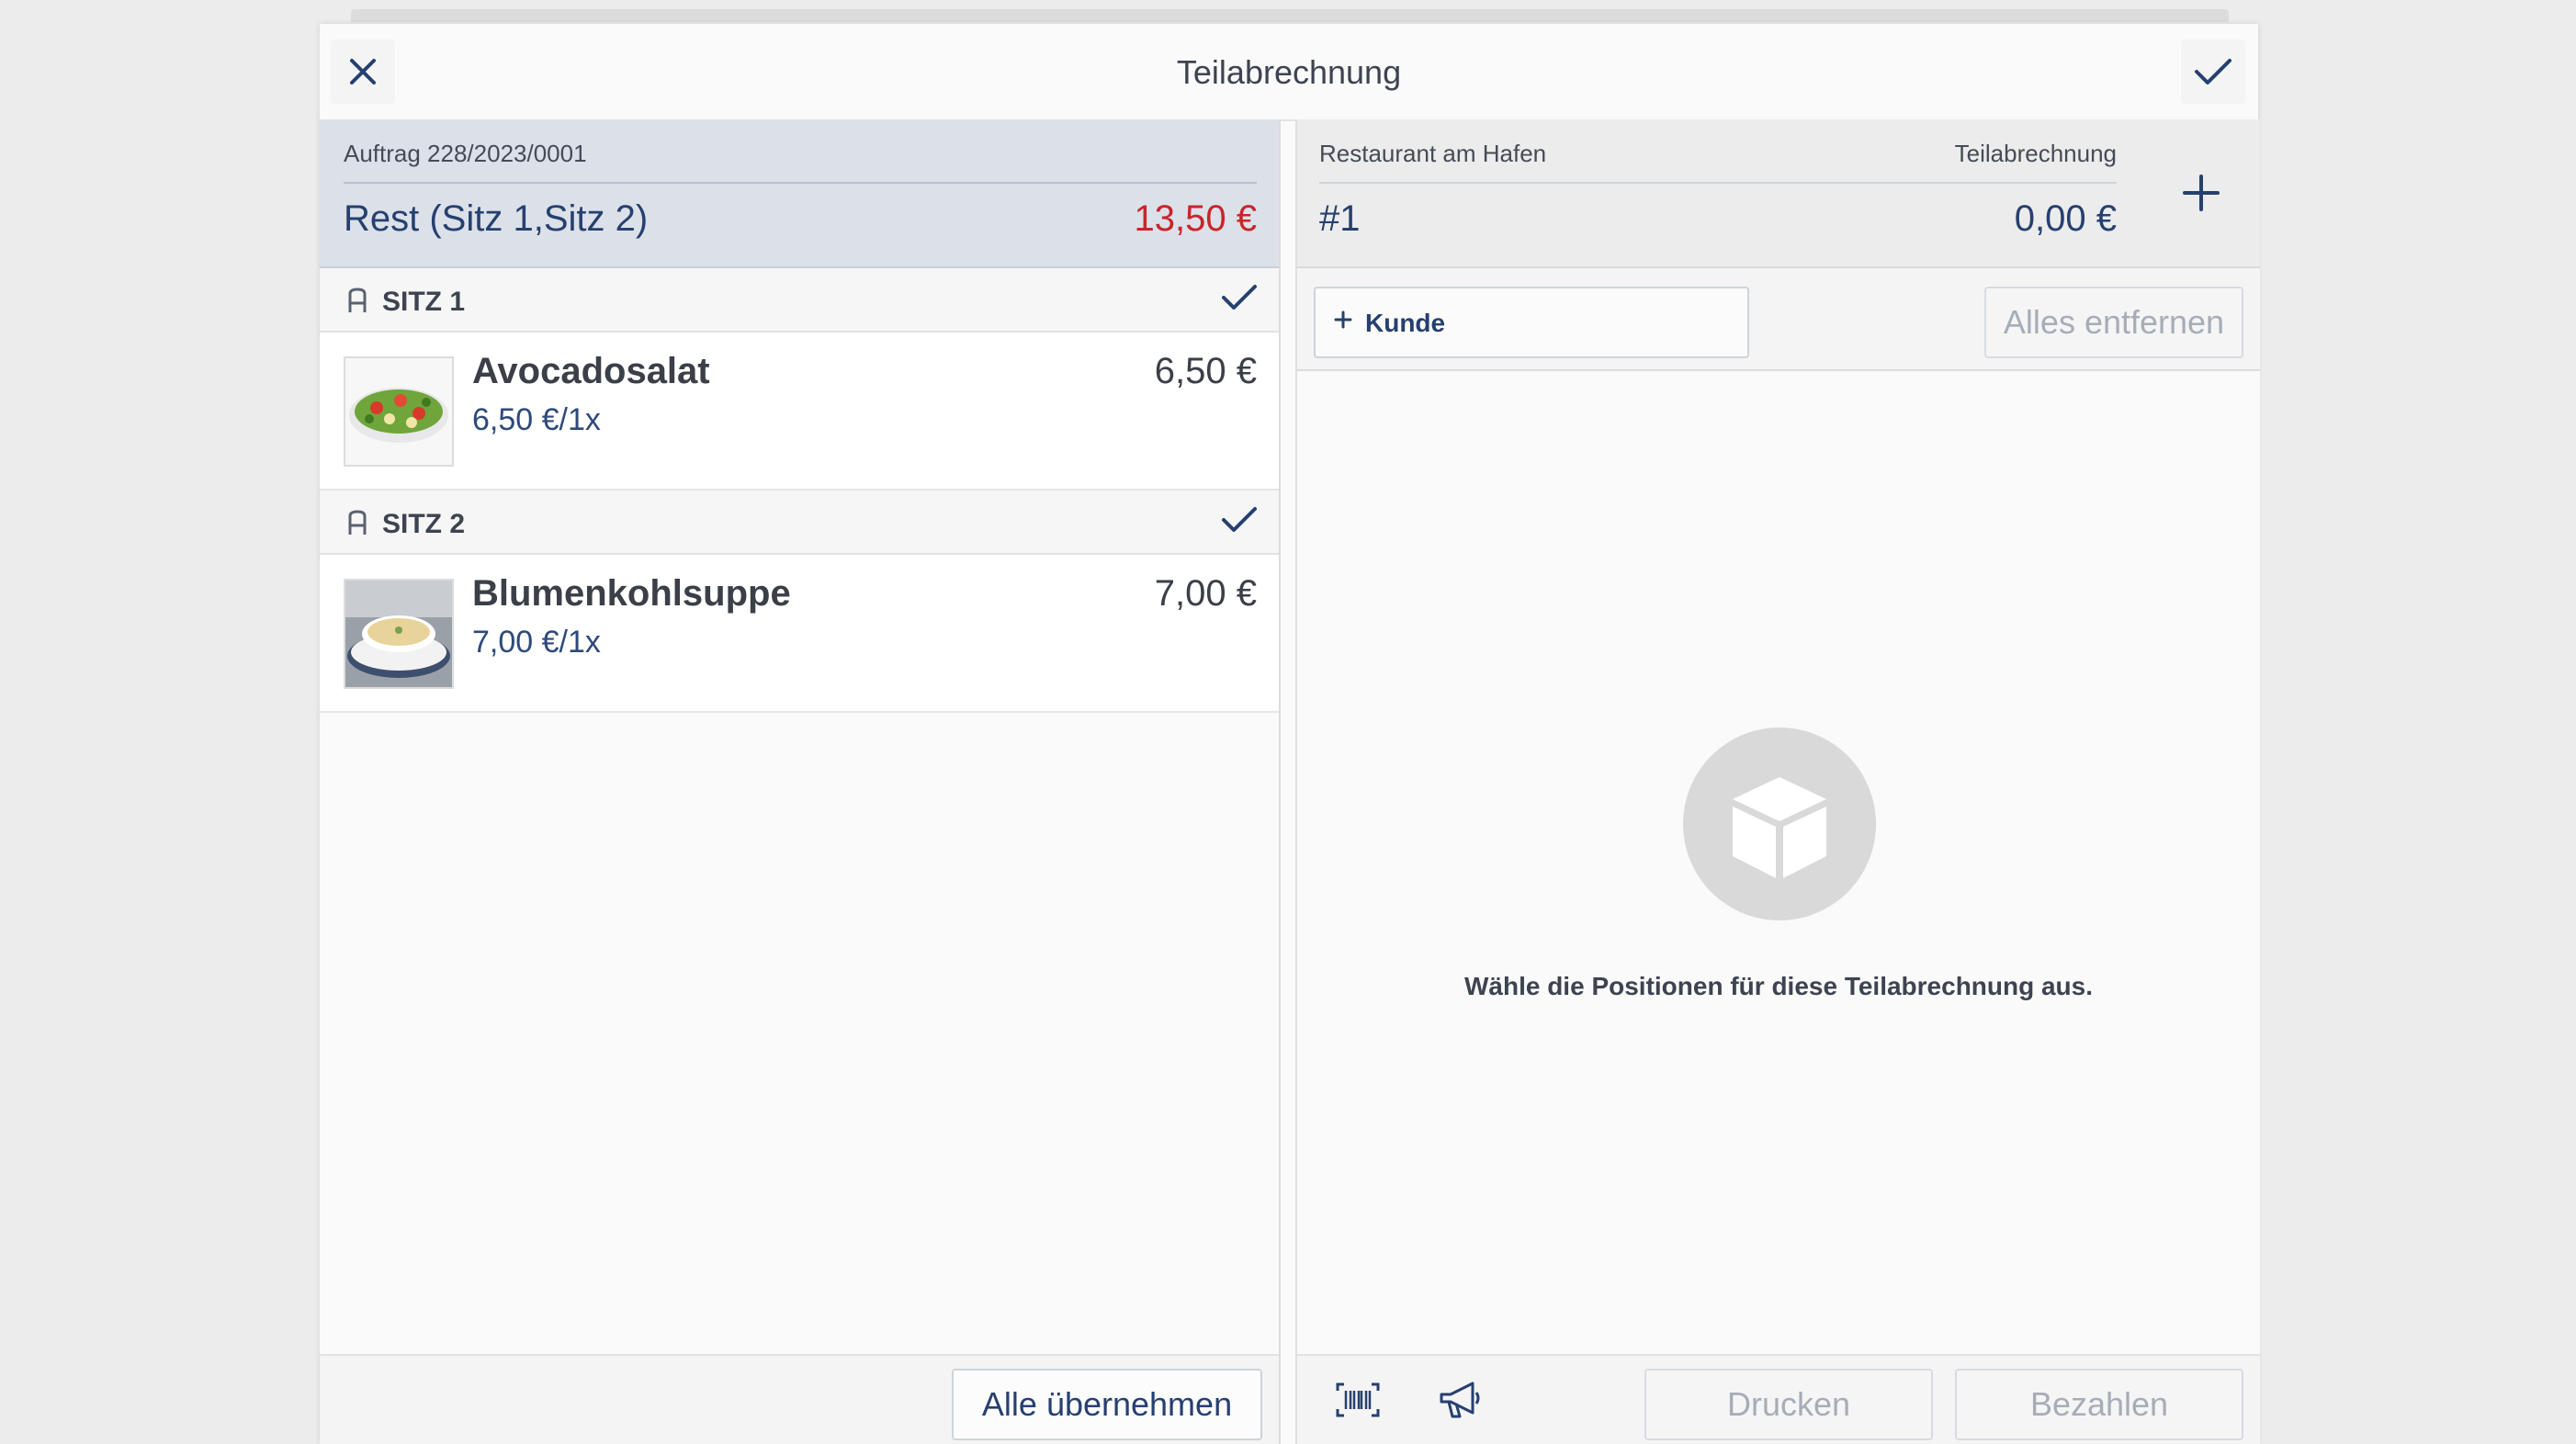 Image resolution: width=2576 pixels, height=1444 pixels. I want to click on barcode-scan-button, so click(1358, 1400).